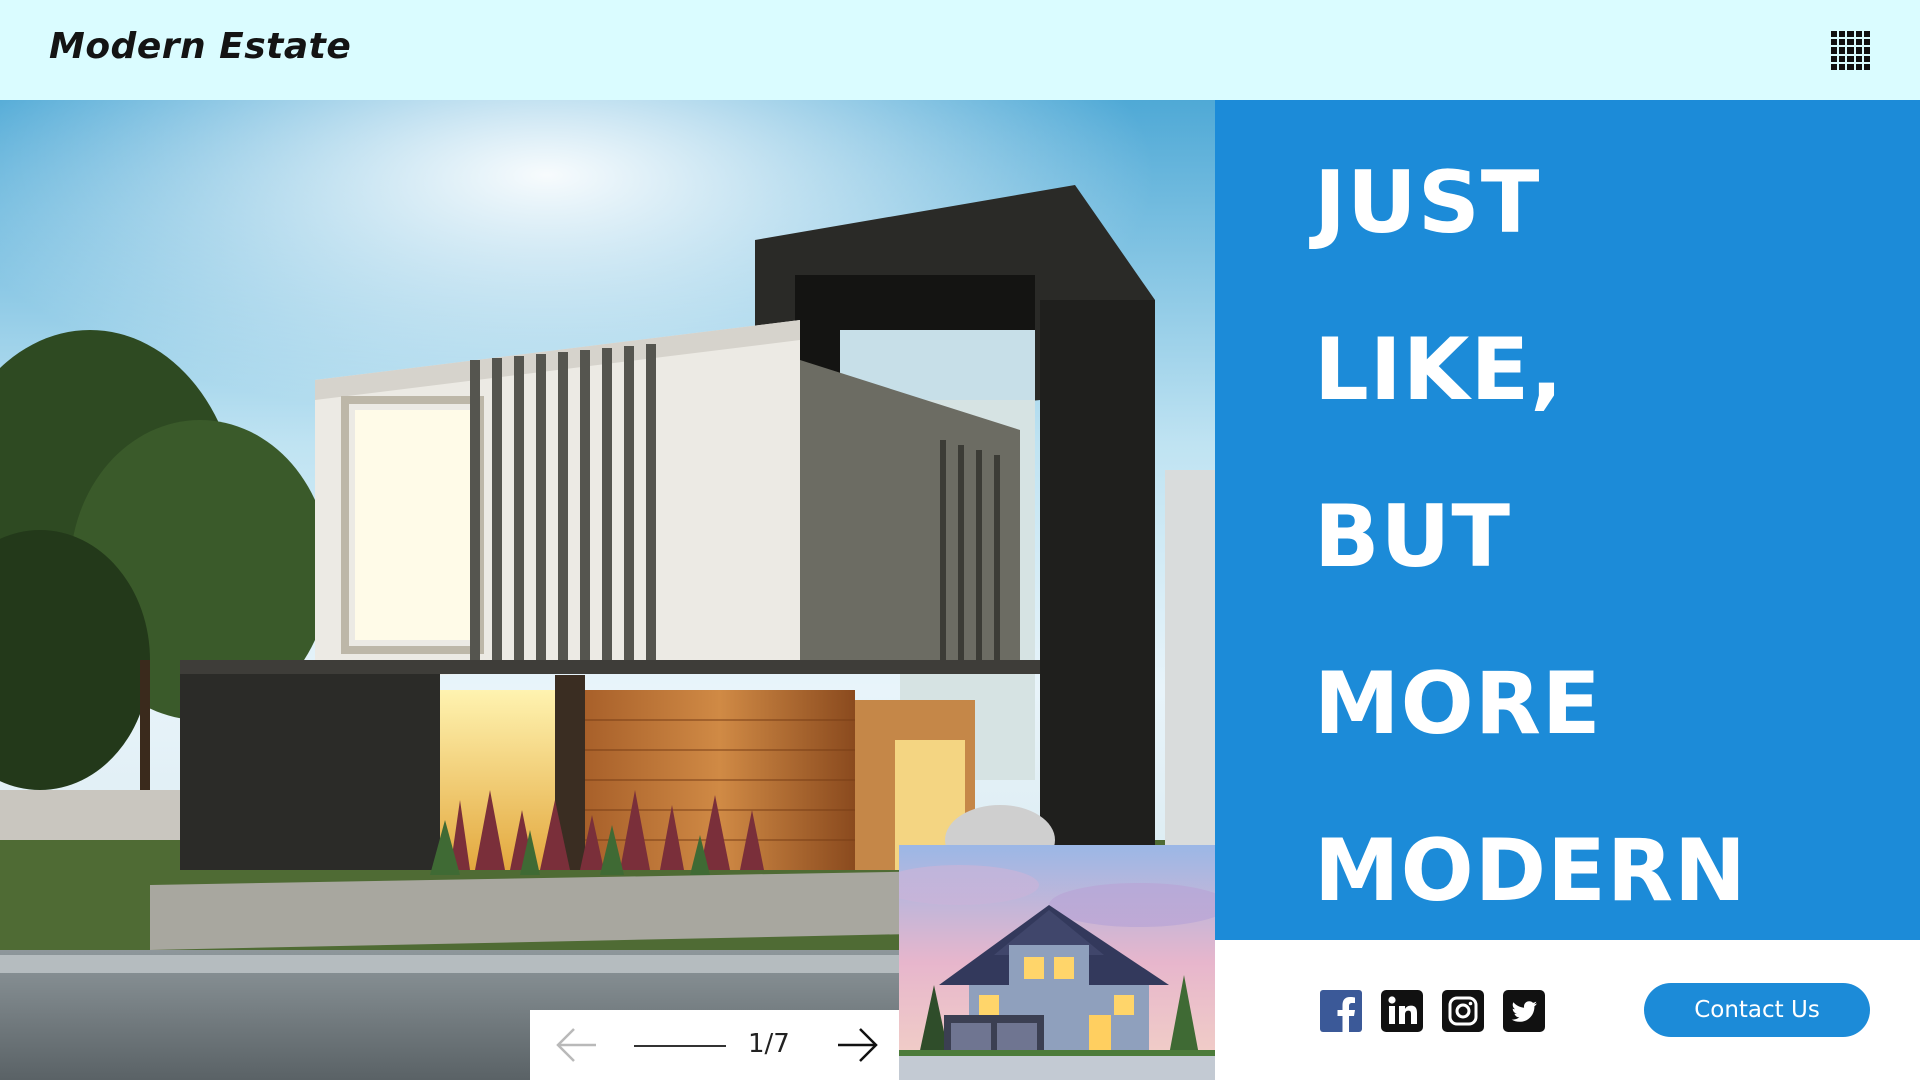  What do you see at coordinates (1402, 1011) in the screenshot?
I see `linkedin-icon` at bounding box center [1402, 1011].